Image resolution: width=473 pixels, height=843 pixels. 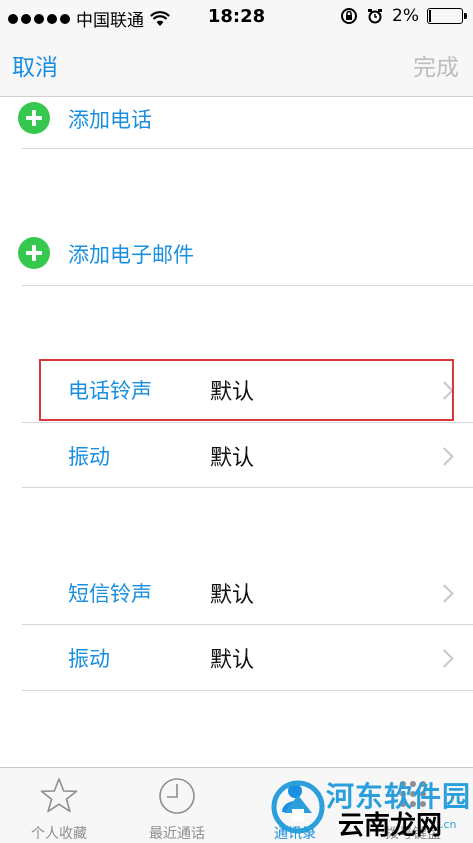 I want to click on tab-recents: 最近通话, so click(x=177, y=805).